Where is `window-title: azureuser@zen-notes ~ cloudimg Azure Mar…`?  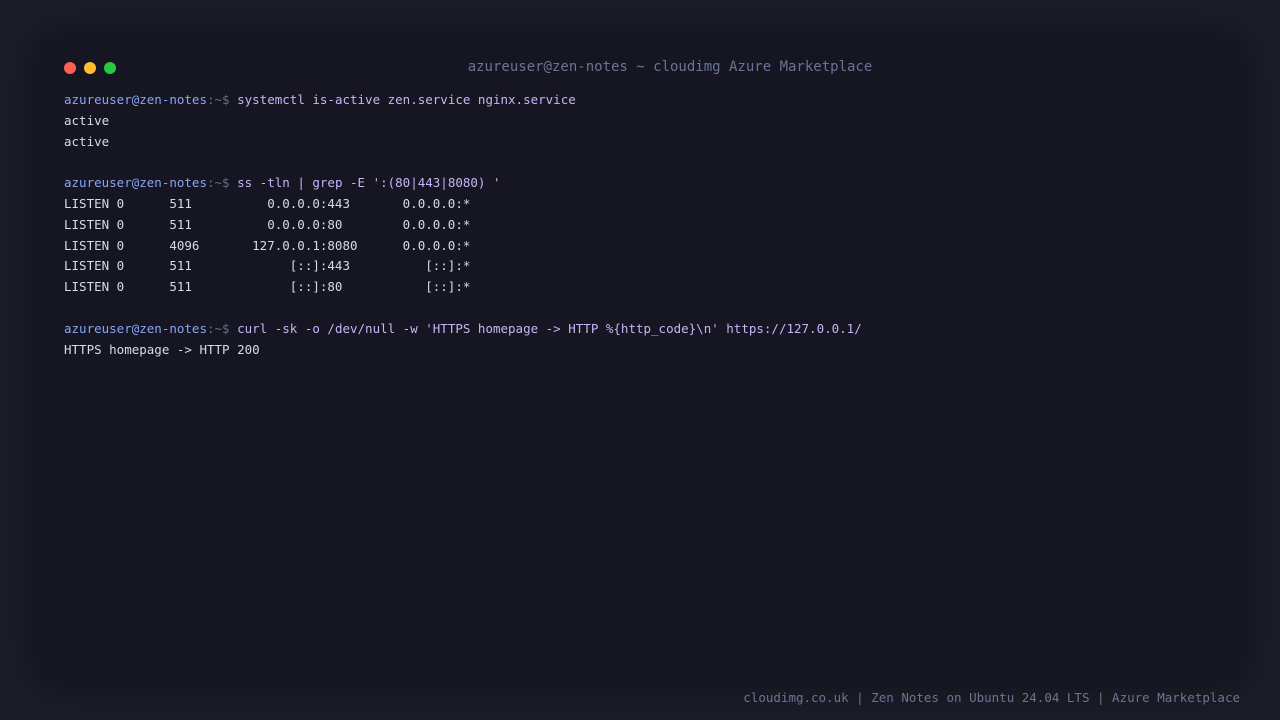 window-title: azureuser@zen-notes ~ cloudimg Azure Mar… is located at coordinates (670, 67).